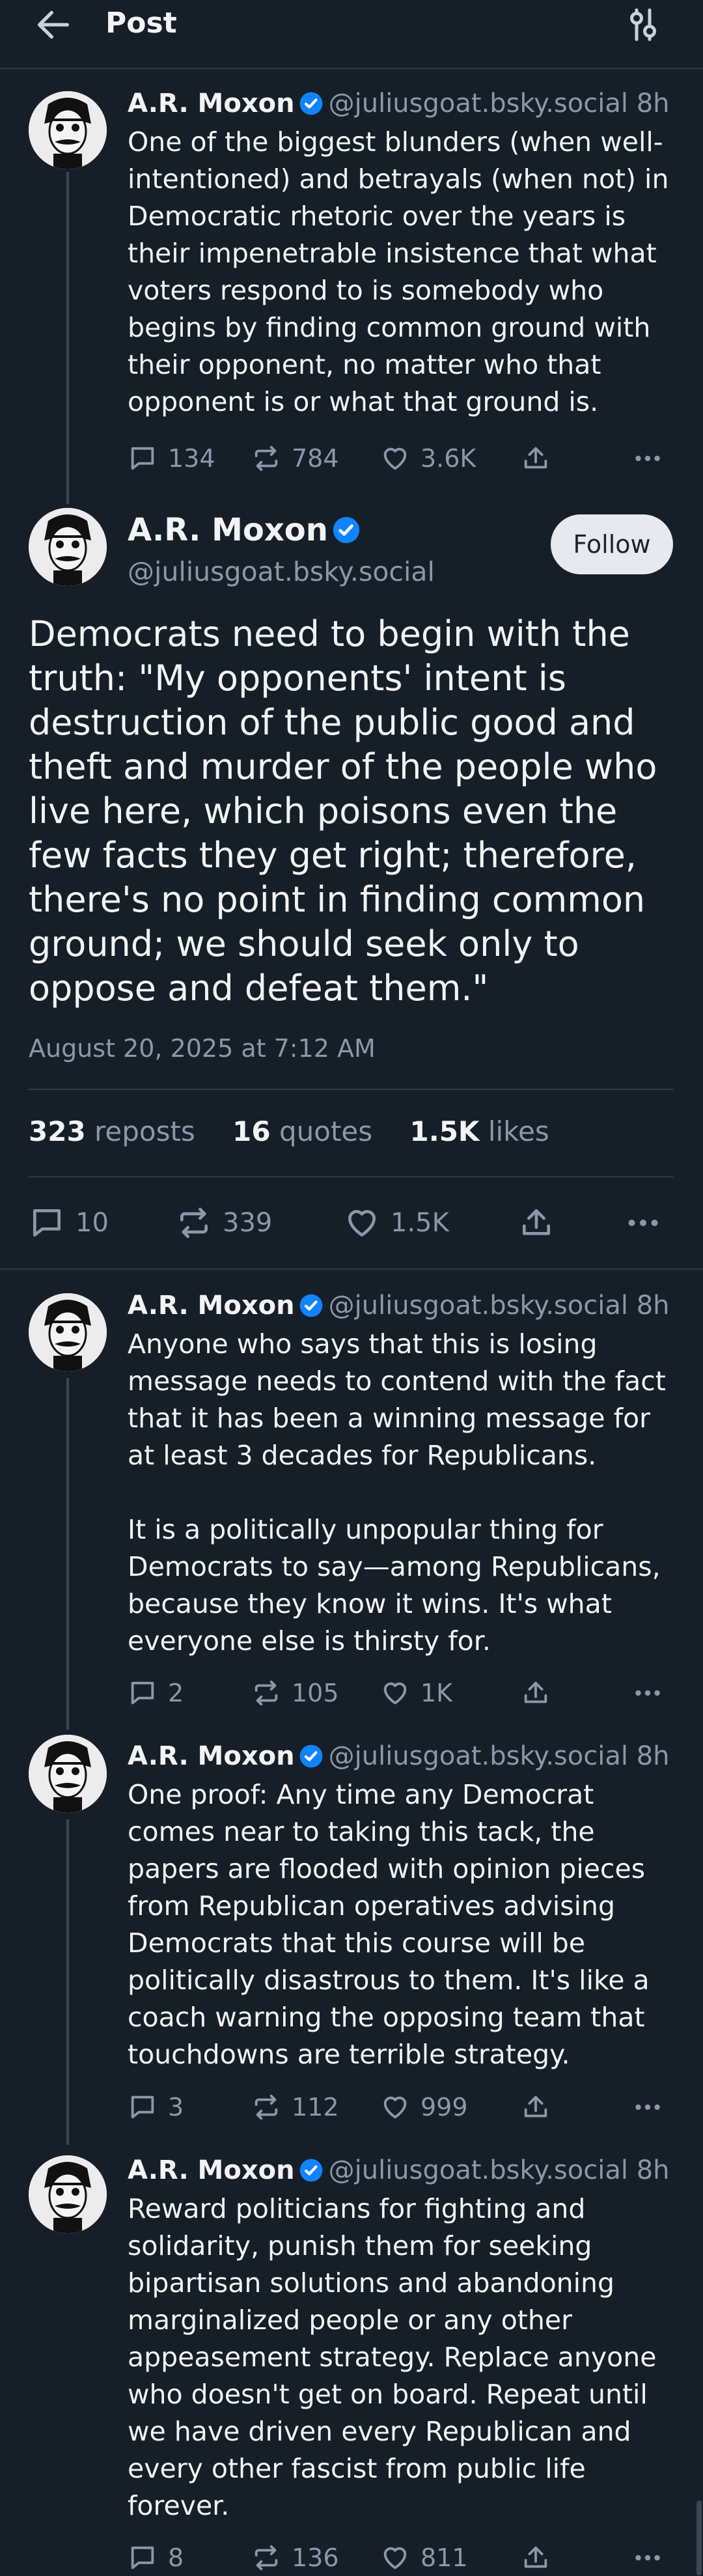 The width and height of the screenshot is (703, 2576). I want to click on follow-button: Follow, so click(612, 544).